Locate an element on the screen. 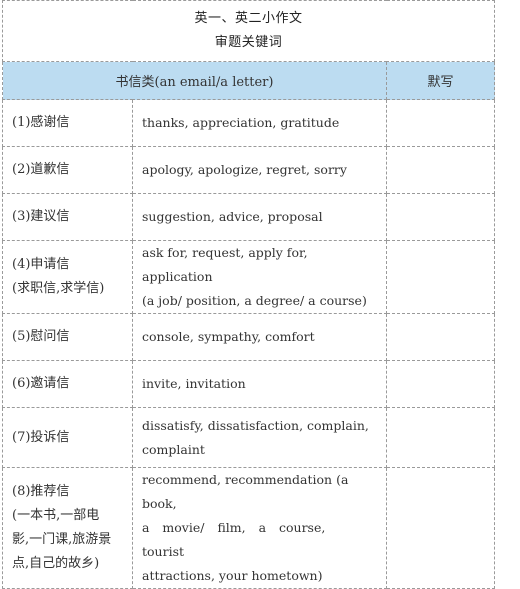 The width and height of the screenshot is (520, 589). letter-type-cell: (3)建议信 is located at coordinates (67, 217).